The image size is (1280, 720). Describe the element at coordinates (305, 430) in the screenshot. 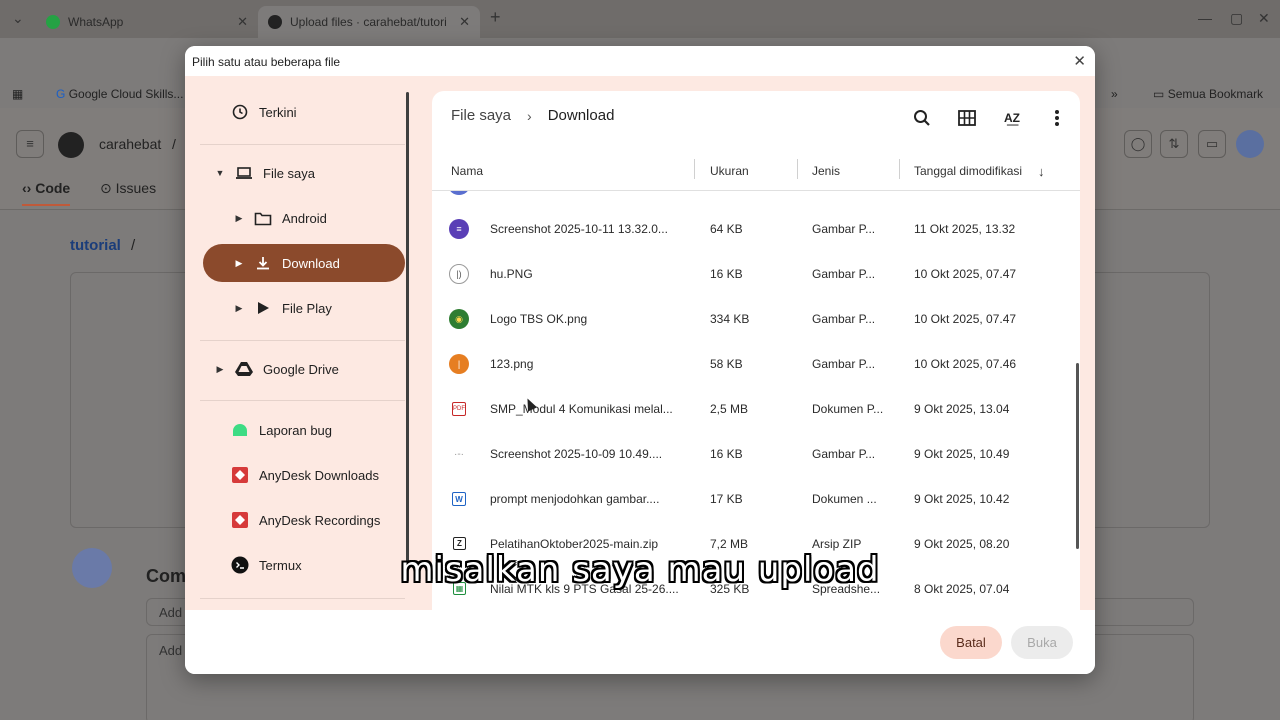

I see `sidebar-item-laporan-bug: Laporan bug` at that location.